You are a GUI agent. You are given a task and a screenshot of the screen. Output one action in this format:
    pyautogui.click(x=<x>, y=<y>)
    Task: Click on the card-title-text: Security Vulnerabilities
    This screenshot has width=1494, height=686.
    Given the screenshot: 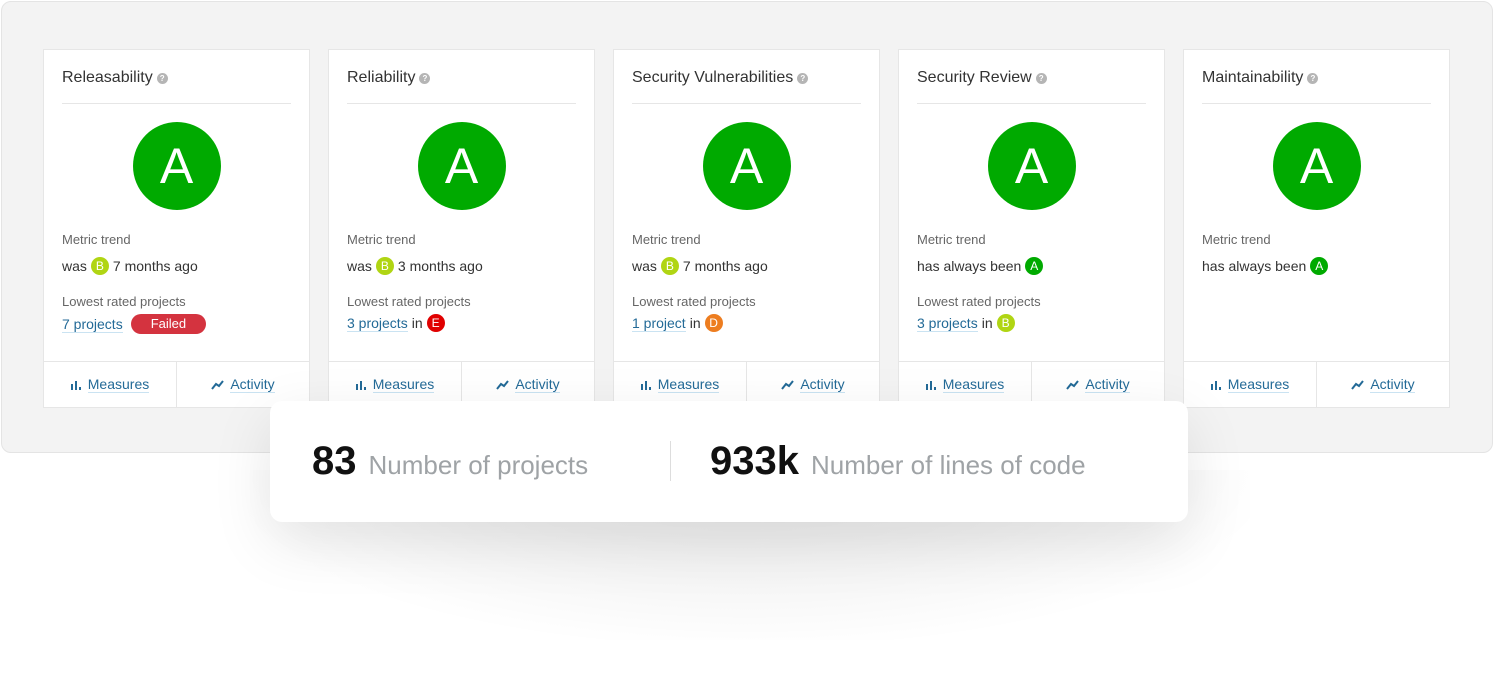 What is the action you would take?
    pyautogui.click(x=713, y=77)
    